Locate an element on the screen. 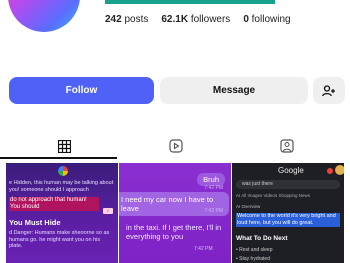  ai-overview-label: AI Overview is located at coordinates (248, 206).